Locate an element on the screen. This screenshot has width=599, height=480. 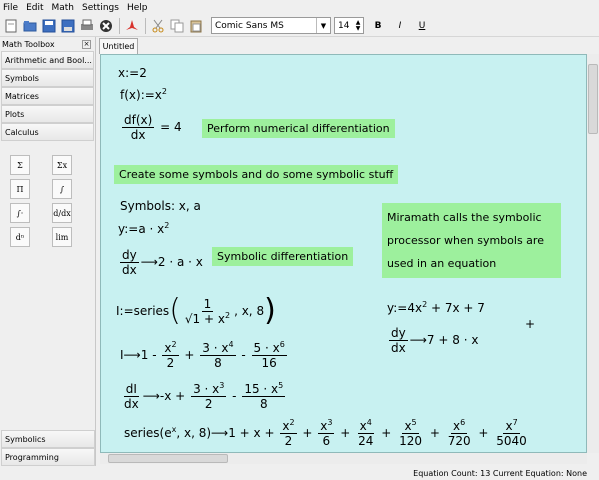
paste-icon is located at coordinates (196, 26).